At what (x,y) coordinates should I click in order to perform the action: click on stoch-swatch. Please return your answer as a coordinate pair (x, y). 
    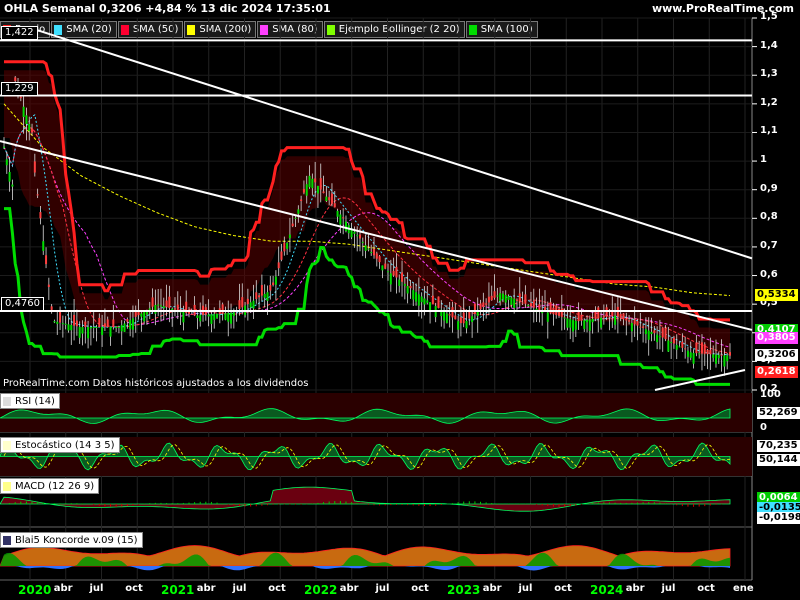
    Looking at the image, I should click on (7, 445).